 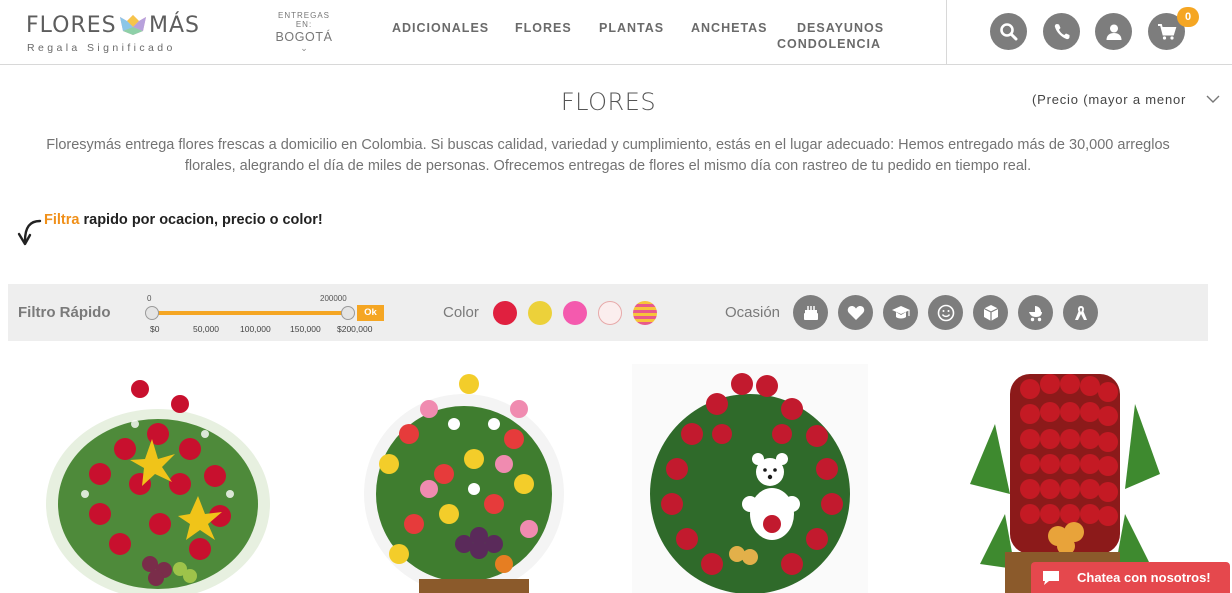 I want to click on filter-hint-highlight: Filtra, so click(x=62, y=220).